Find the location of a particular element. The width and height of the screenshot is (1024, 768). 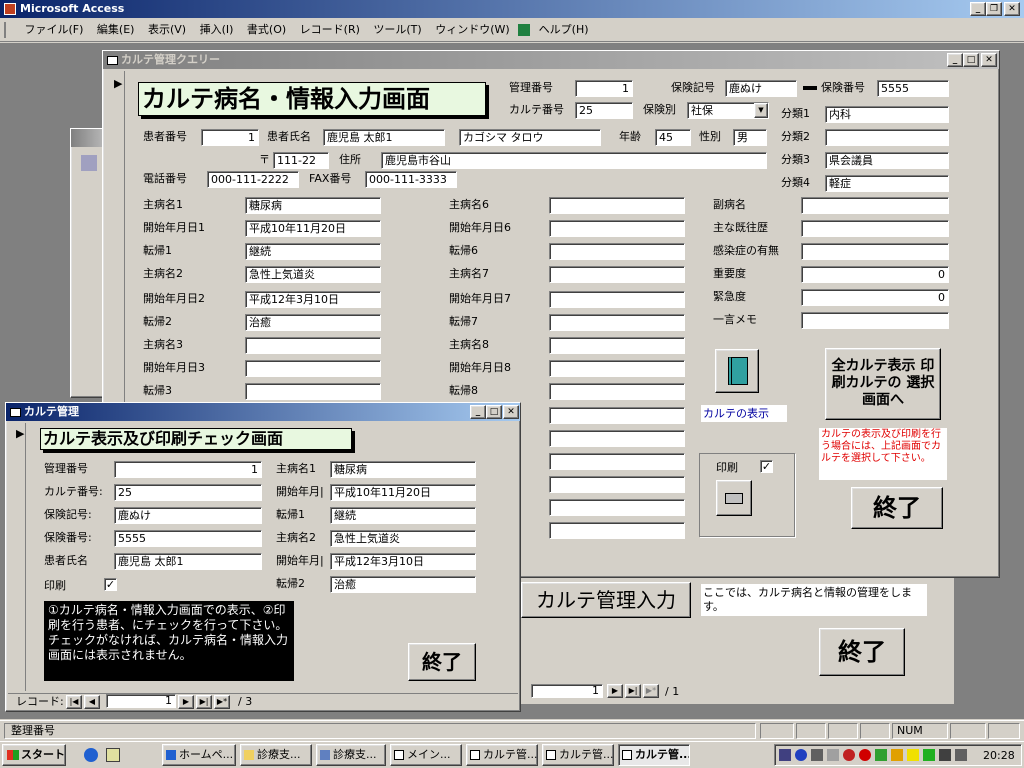

prev-record-button: ◀ is located at coordinates (92, 702).